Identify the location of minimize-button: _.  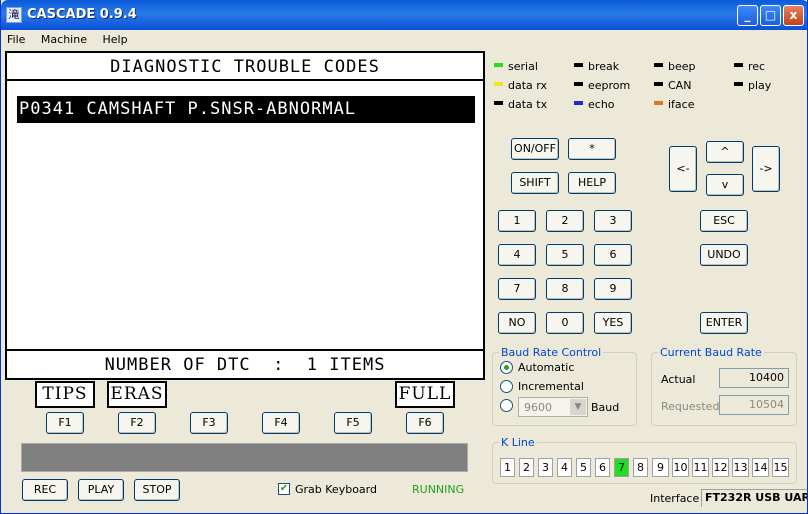
(747, 15).